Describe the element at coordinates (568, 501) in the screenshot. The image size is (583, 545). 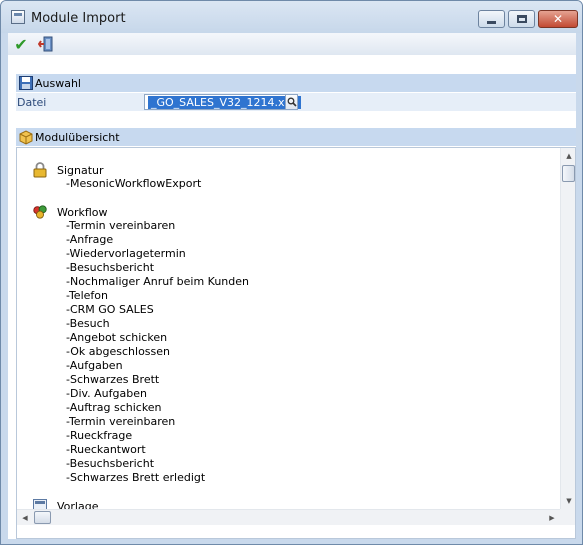
I see `scroll-down-arrow-icon: ▼` at that location.